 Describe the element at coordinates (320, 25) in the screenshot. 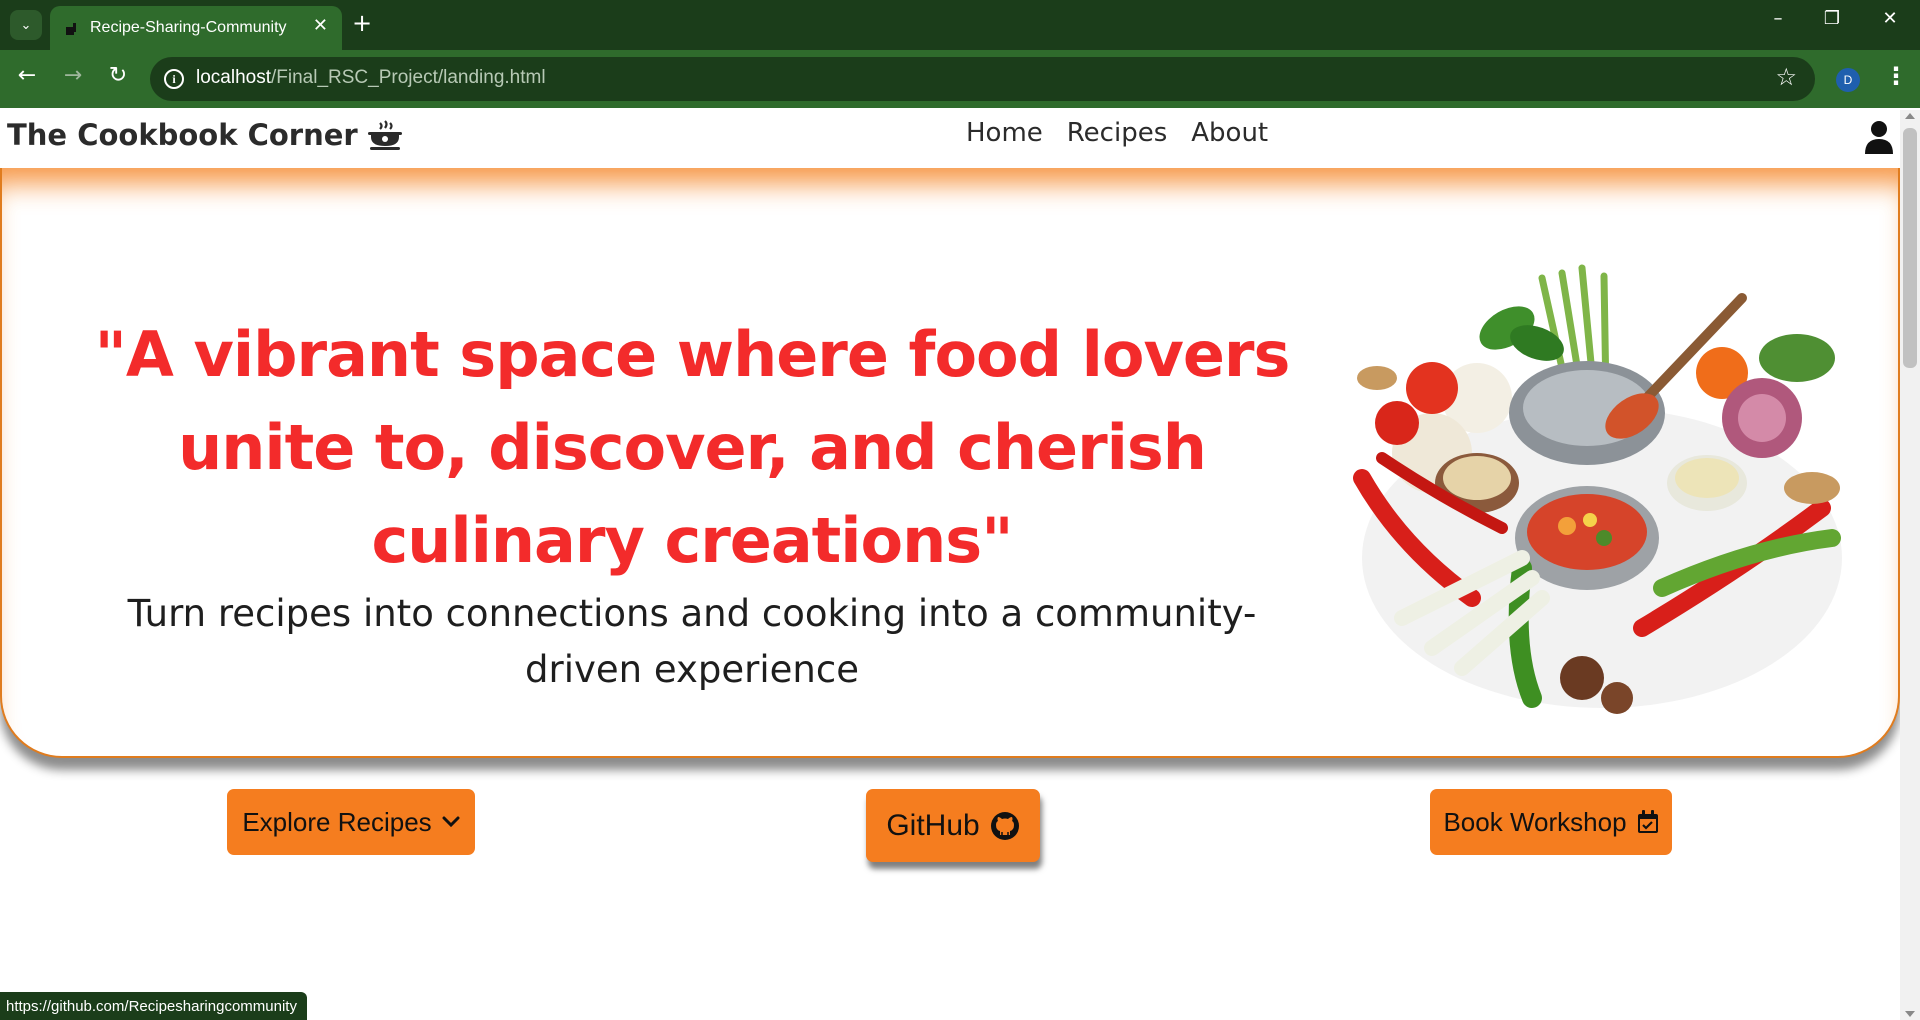

I see `close-tab-icon: ✕` at that location.